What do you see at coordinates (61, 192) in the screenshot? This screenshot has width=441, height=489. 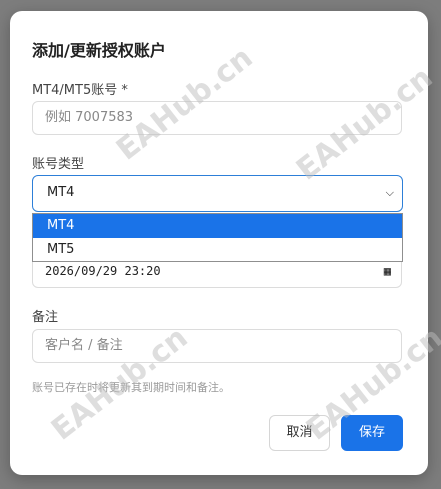 I see `account-type-value: MT4` at bounding box center [61, 192].